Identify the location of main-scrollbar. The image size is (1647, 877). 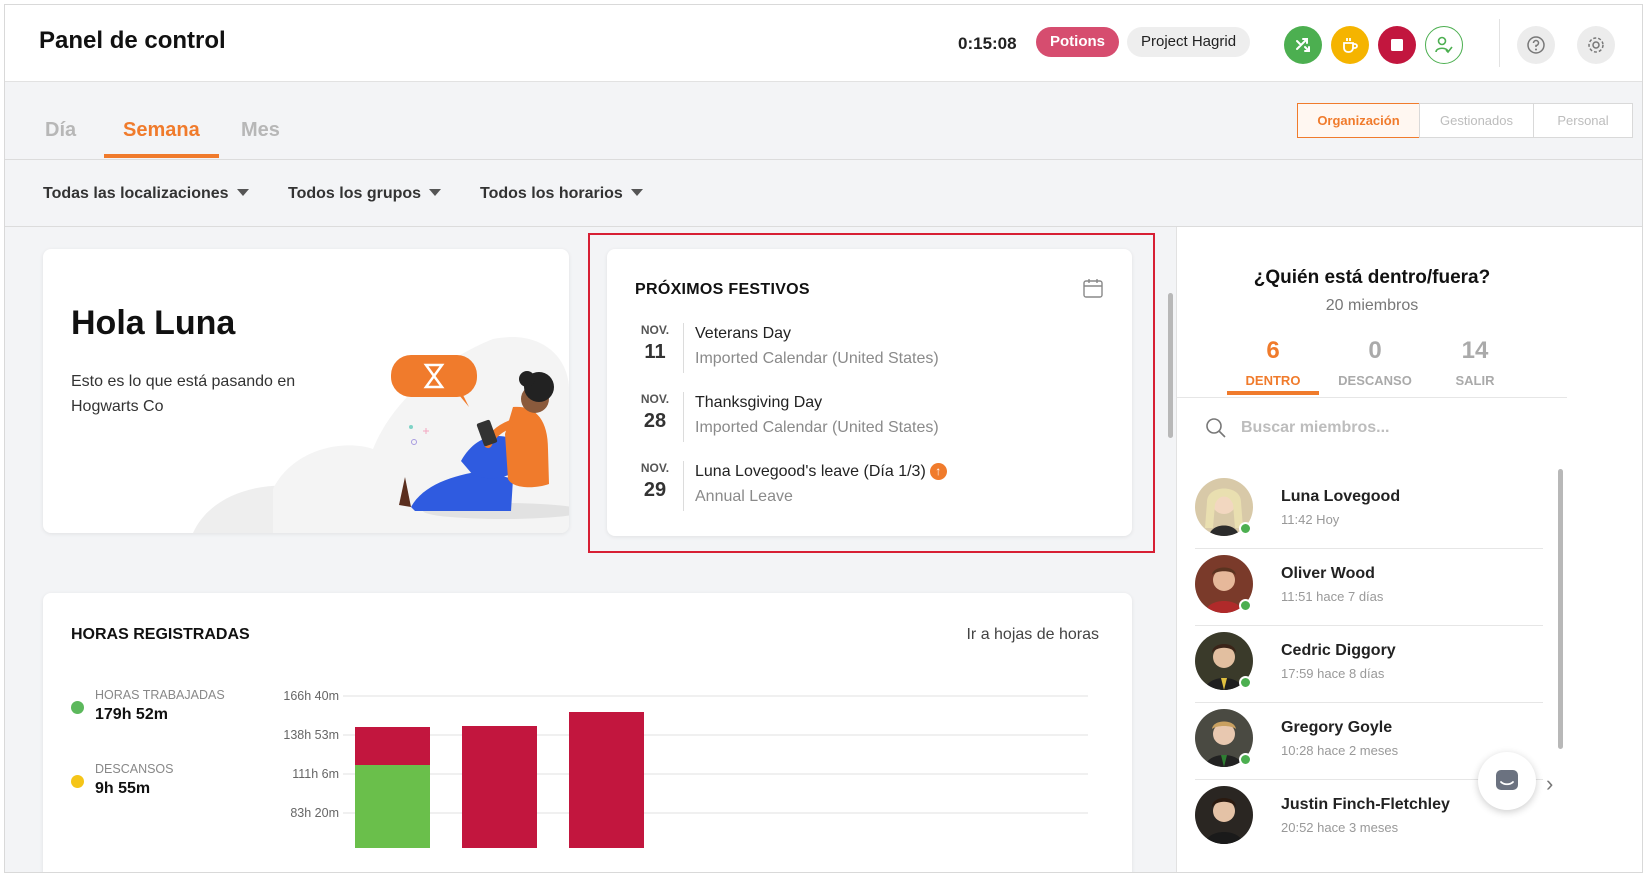
(1170, 365).